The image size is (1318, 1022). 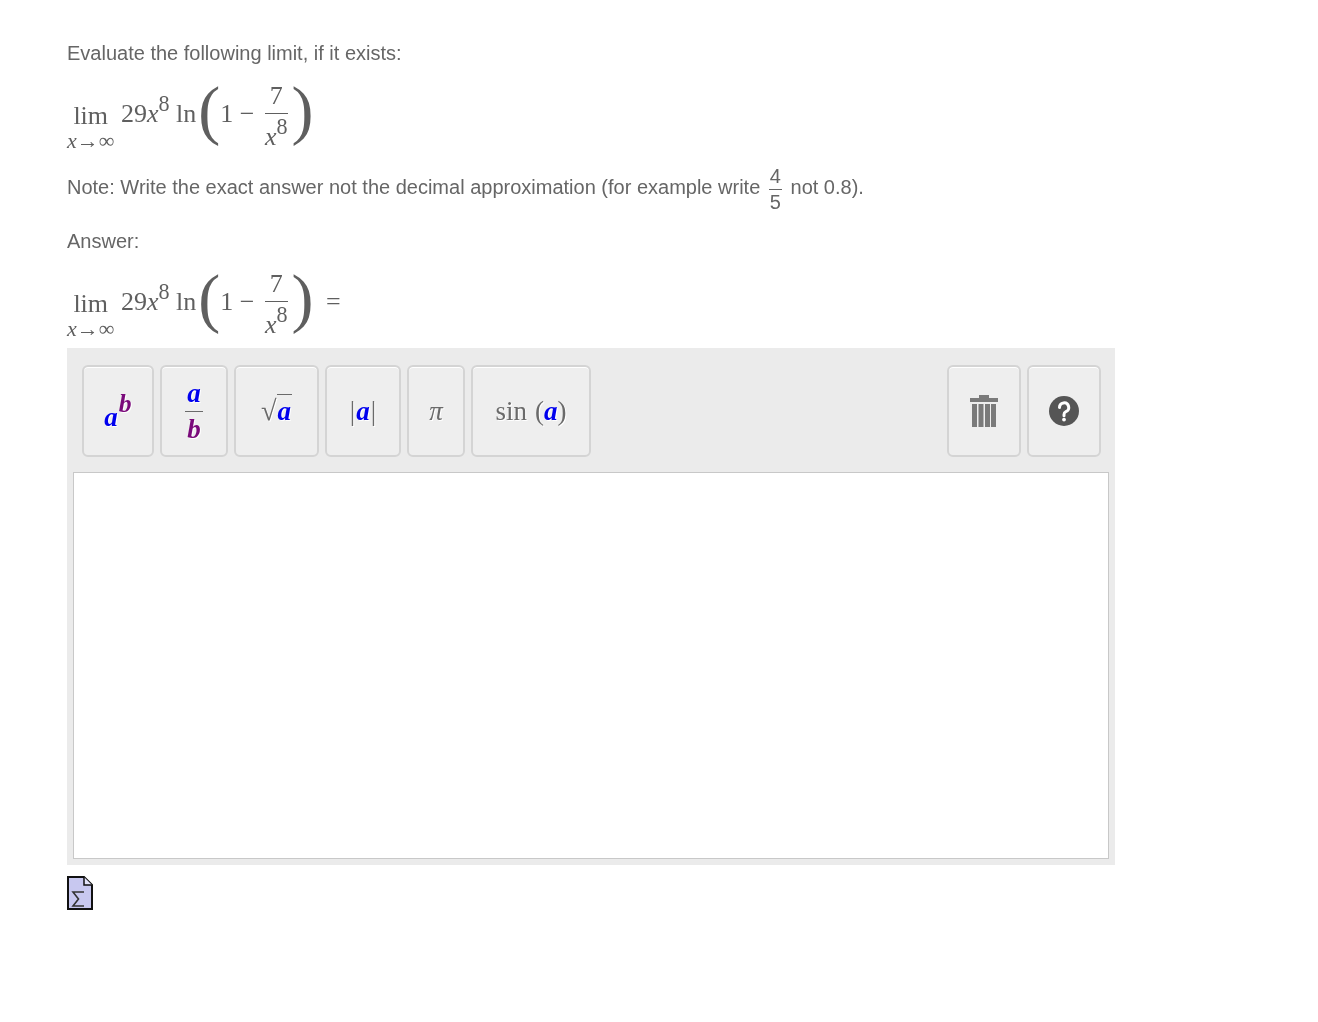 I want to click on power-button: ab, so click(x=118, y=411).